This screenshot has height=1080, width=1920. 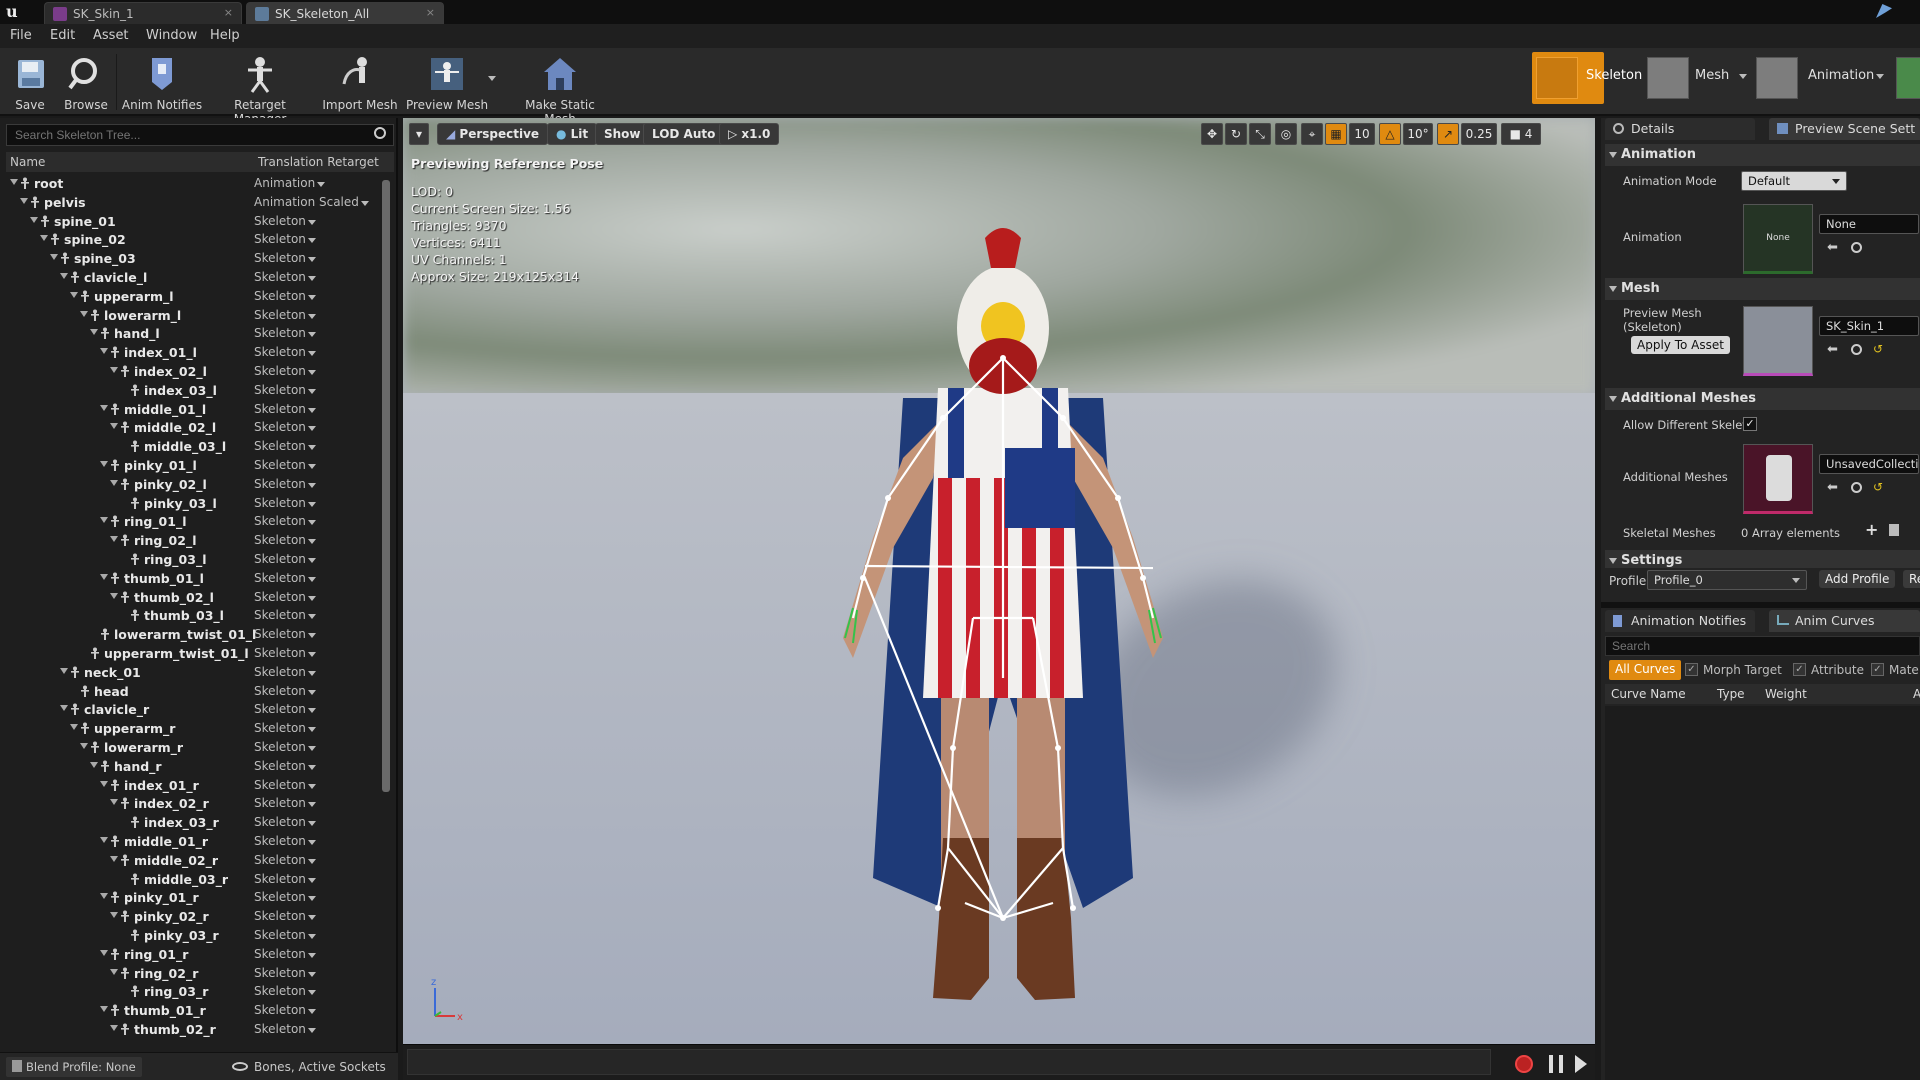 What do you see at coordinates (193, 653) in the screenshot?
I see `bone-row-upperarm-twist-01-l: upperarm_twist_01_l Skeleton` at bounding box center [193, 653].